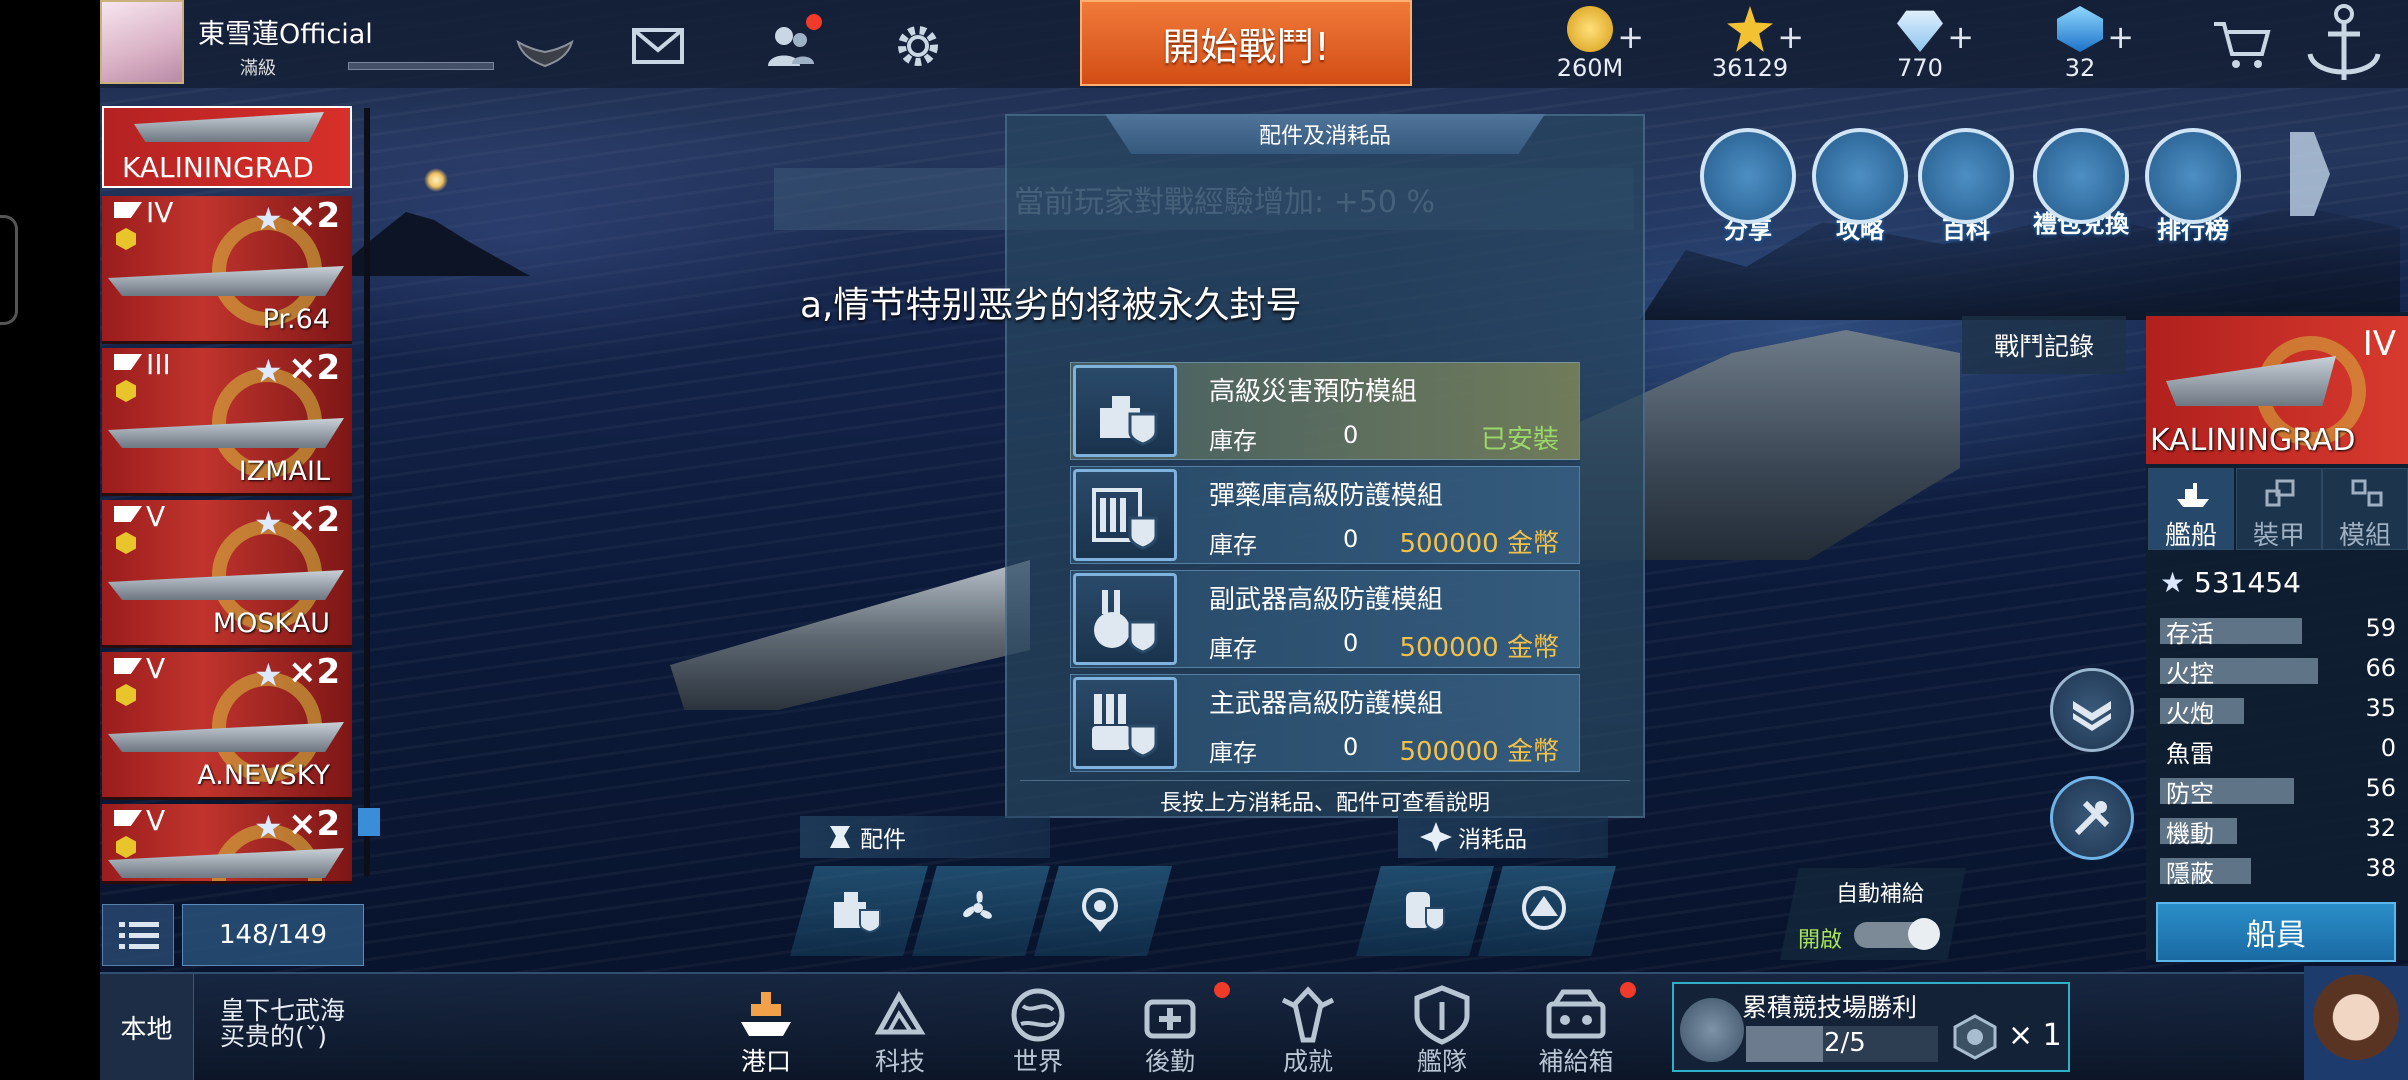 The image size is (2408, 1080). What do you see at coordinates (1425, 912) in the screenshot?
I see `repair-kit-icon` at bounding box center [1425, 912].